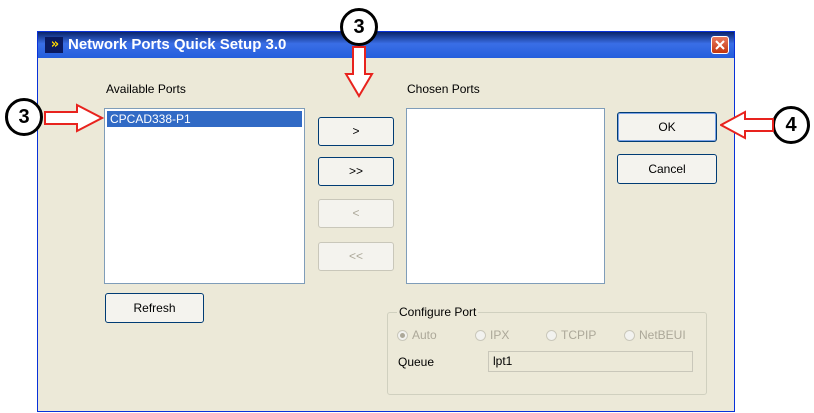  I want to click on available-ports-label: Available Ports, so click(146, 89).